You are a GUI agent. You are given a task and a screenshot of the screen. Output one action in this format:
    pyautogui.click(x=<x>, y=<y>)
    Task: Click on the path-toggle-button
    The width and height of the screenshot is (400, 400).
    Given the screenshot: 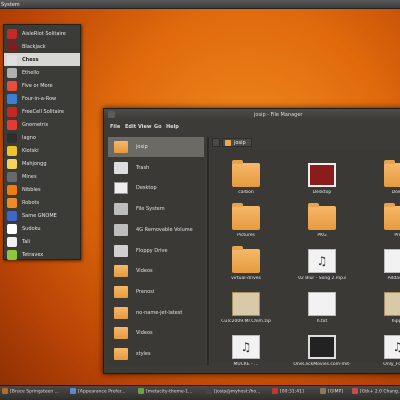 What is the action you would take?
    pyautogui.click(x=216, y=142)
    